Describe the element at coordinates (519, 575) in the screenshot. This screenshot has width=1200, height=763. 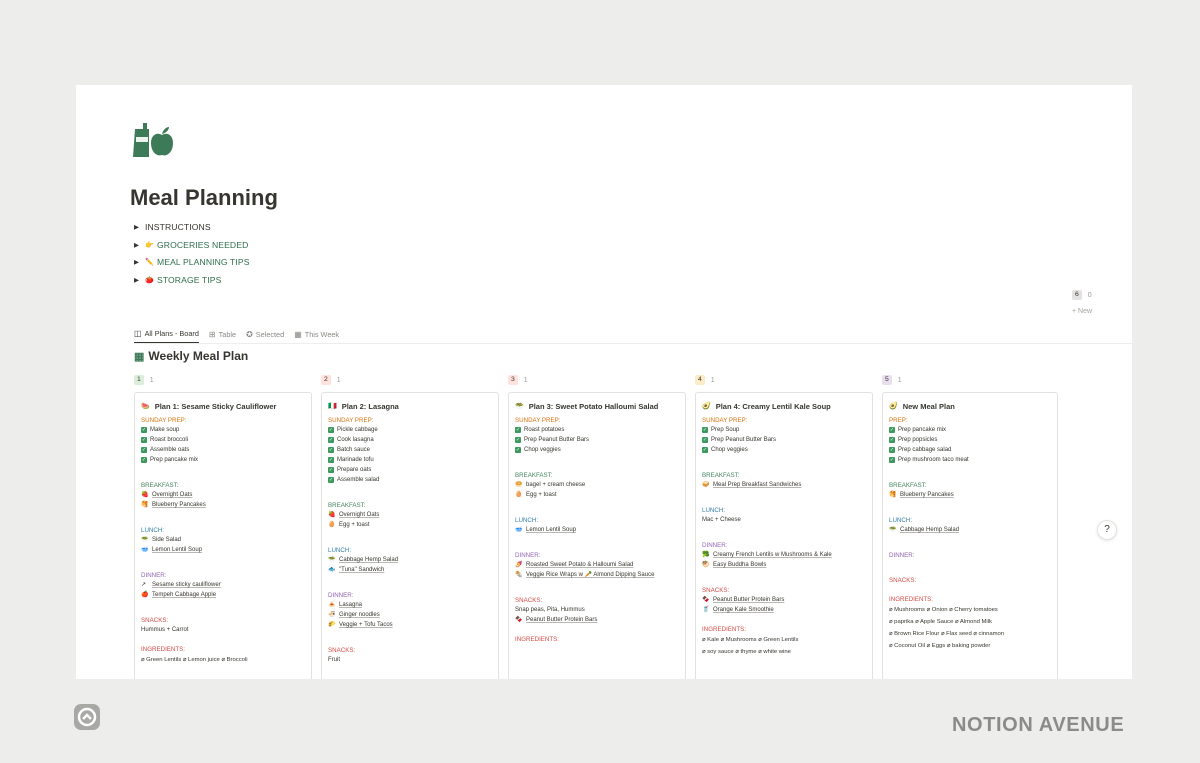
I see `food-emoji-icon: 🌯` at that location.